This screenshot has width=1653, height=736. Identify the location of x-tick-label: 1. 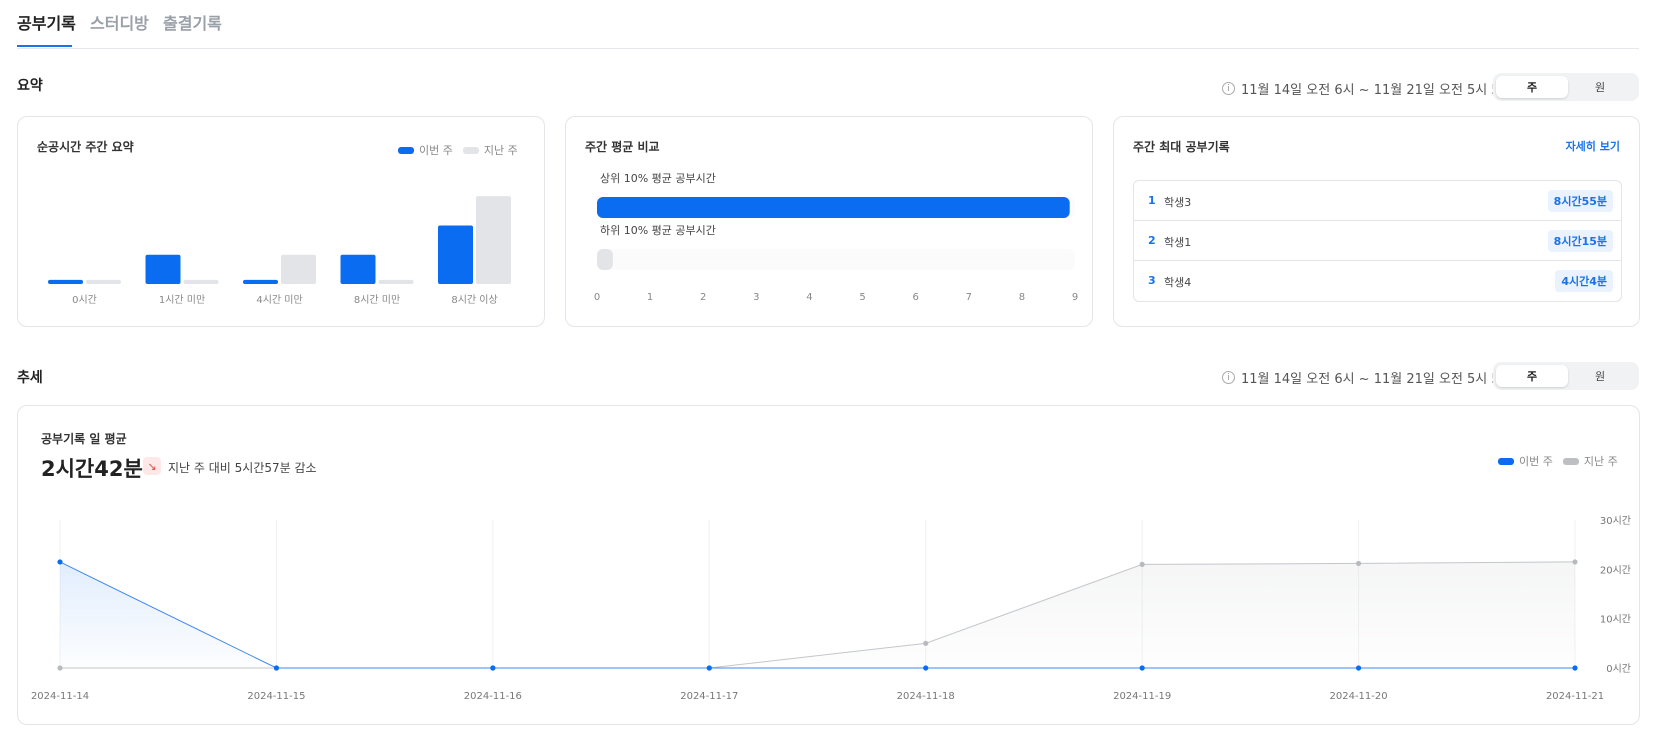
(650, 297).